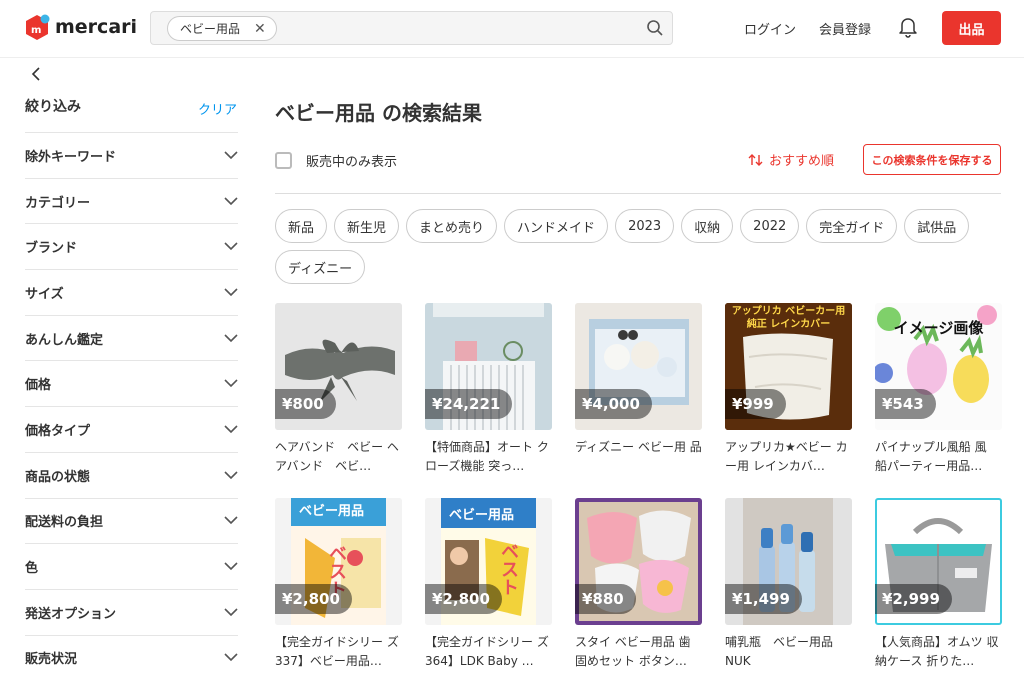 The height and width of the screenshot is (680, 1024). What do you see at coordinates (556, 226) in the screenshot?
I see `tag-chip: ハンドメイド` at bounding box center [556, 226].